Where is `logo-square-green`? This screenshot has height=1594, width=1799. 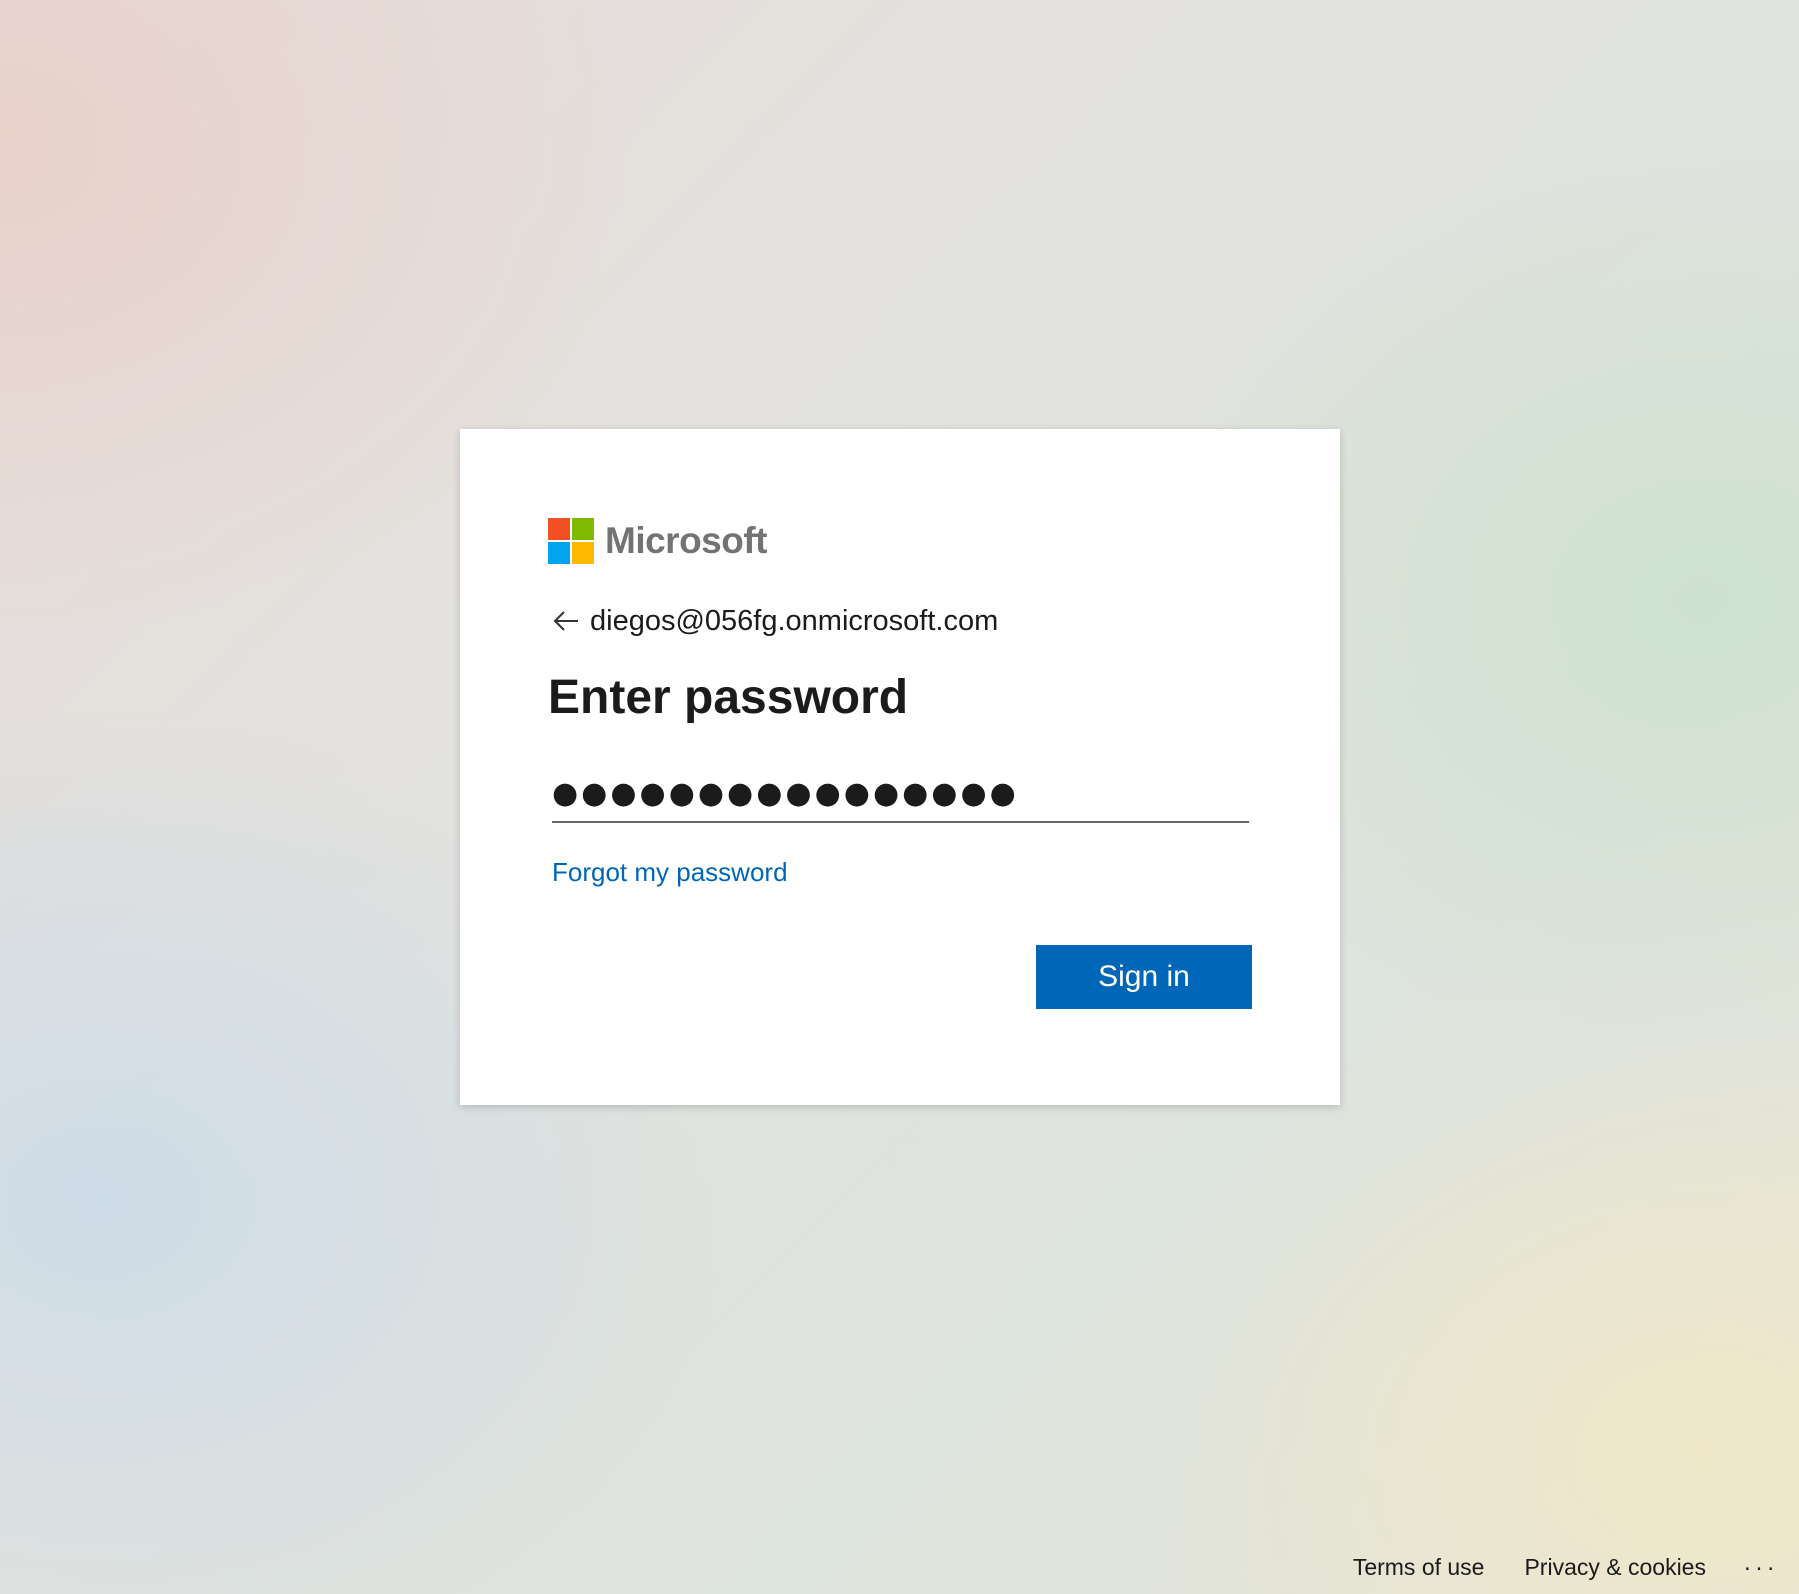
logo-square-green is located at coordinates (583, 529).